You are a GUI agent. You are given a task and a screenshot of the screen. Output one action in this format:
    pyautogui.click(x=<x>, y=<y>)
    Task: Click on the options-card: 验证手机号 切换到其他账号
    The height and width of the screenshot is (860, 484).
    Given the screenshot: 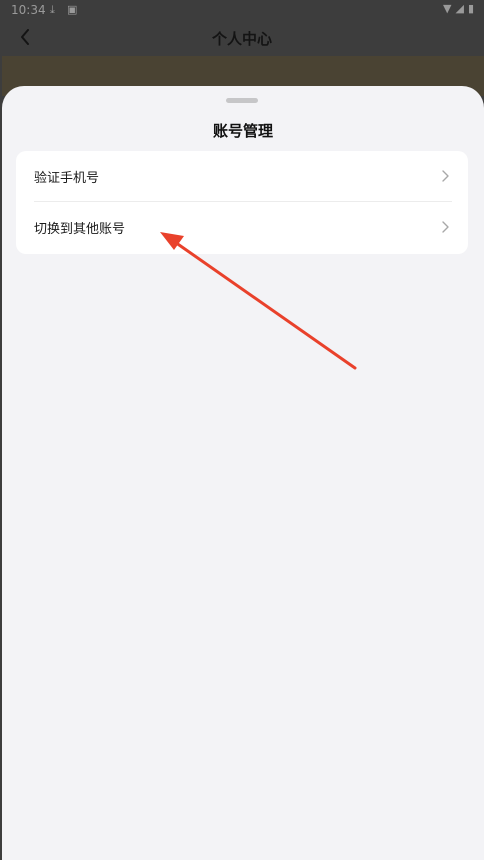 What is the action you would take?
    pyautogui.click(x=242, y=202)
    